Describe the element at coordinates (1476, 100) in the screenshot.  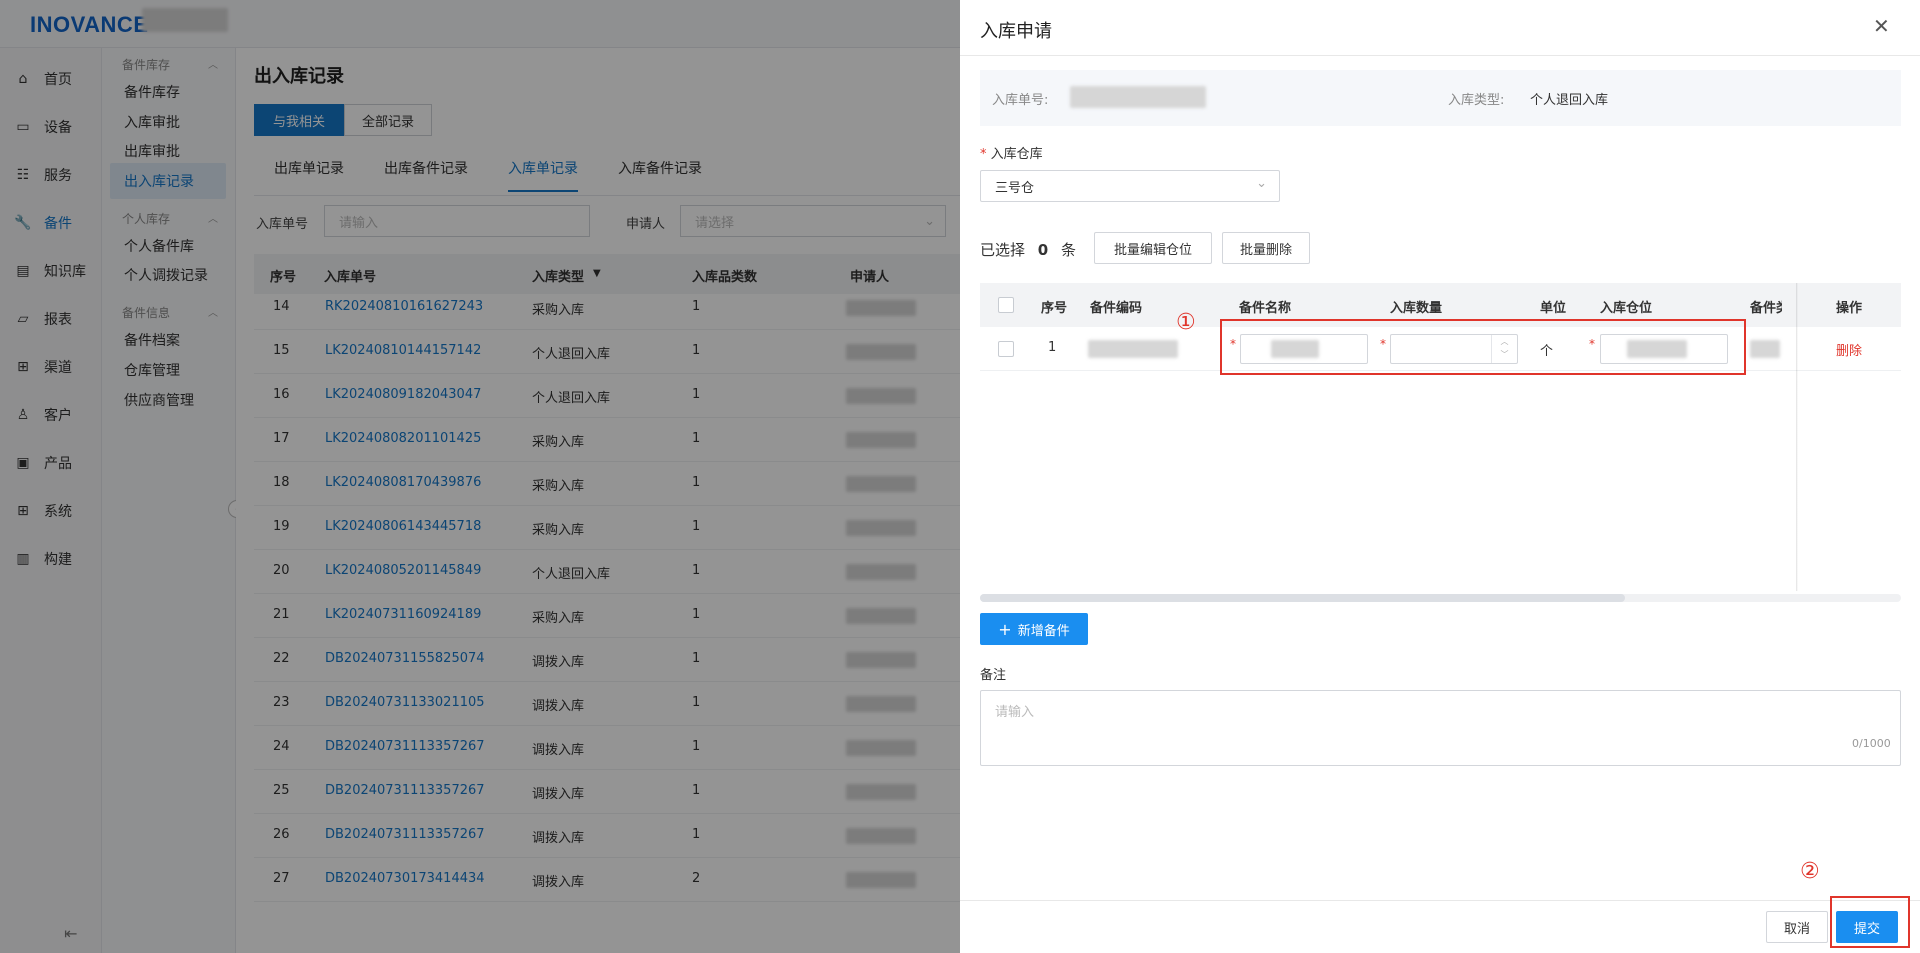
I see `type-label: 入库类型:` at that location.